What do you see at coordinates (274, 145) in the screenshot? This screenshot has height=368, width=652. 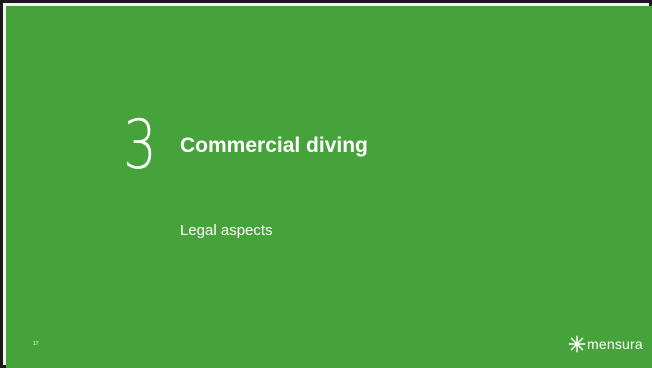 I see `slide-title: Commercial diving` at bounding box center [274, 145].